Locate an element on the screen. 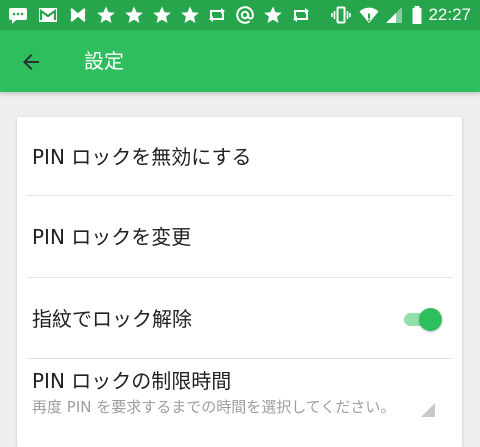  setting-pin-time-limit-label: PIN ロックの制限時間 is located at coordinates (132, 381).